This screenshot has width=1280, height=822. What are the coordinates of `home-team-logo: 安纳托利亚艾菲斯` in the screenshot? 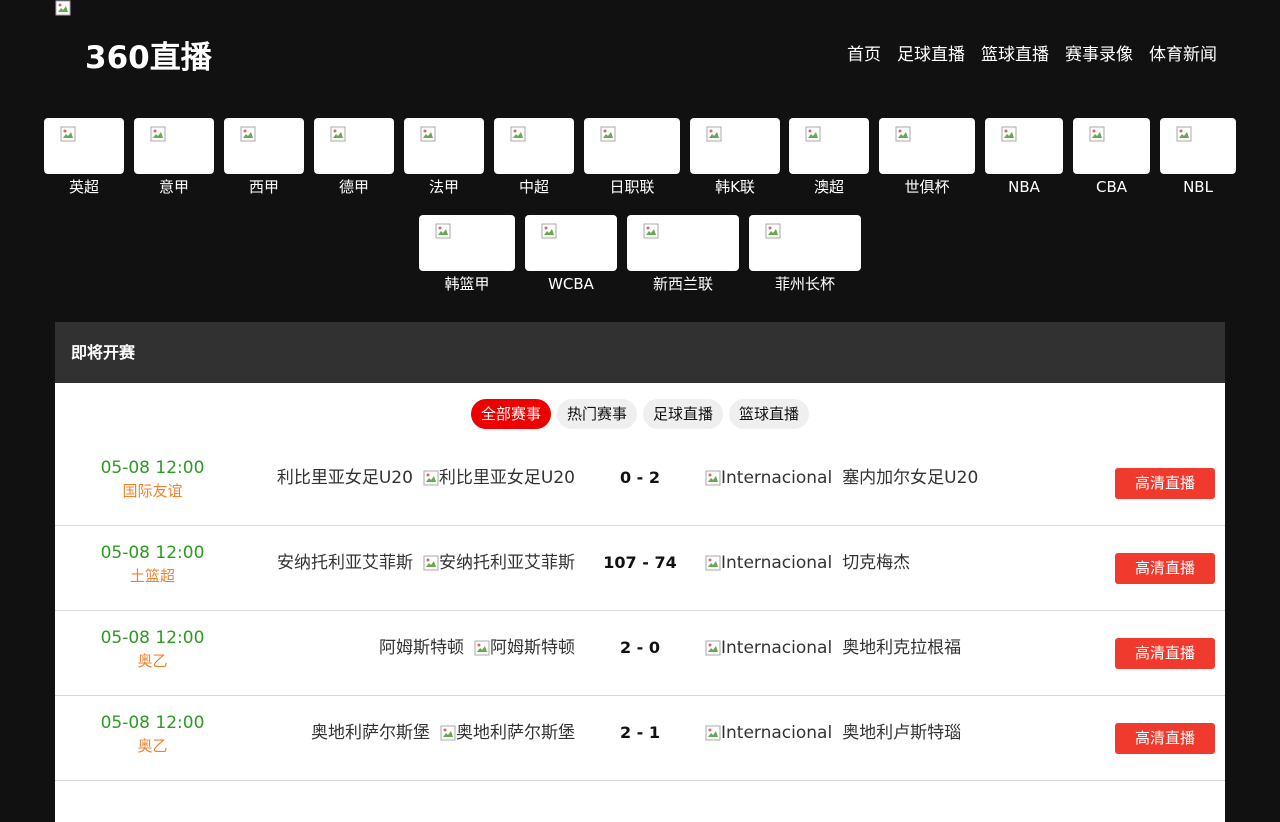 It's located at (499, 563).